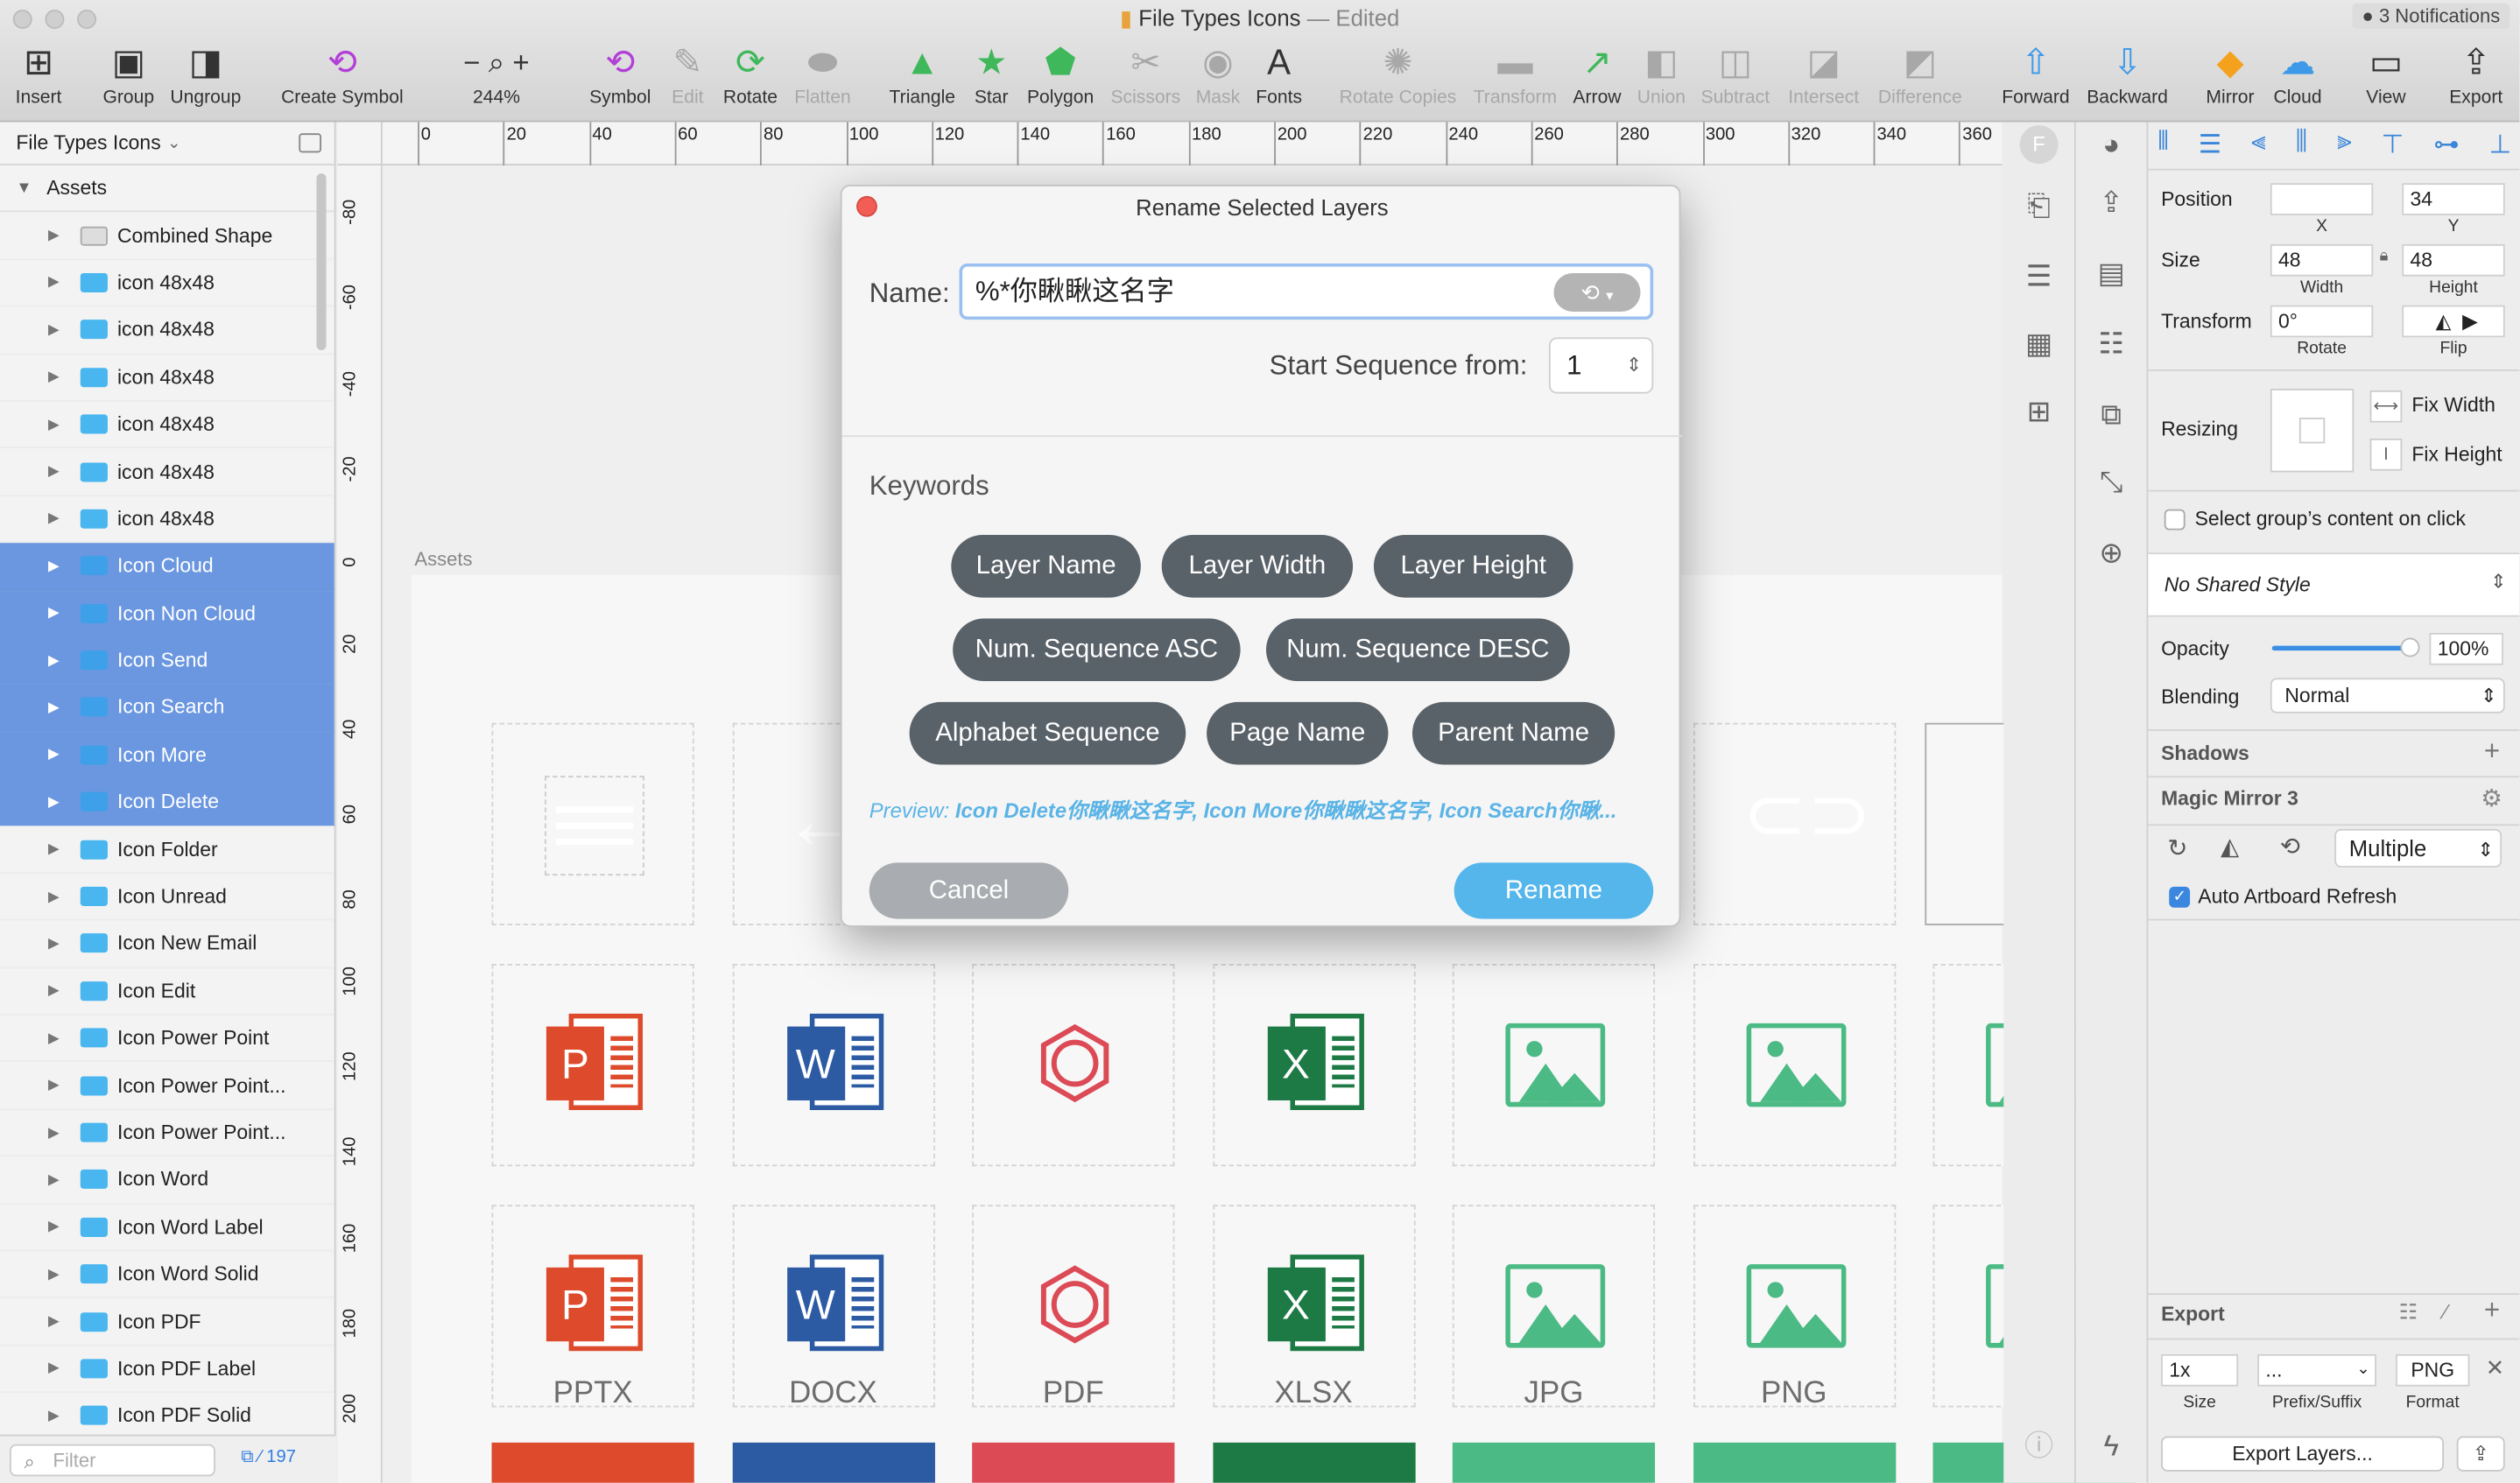 The height and width of the screenshot is (1483, 2520). What do you see at coordinates (2386, 406) in the screenshot?
I see `fix-width-toggle: ⟷` at bounding box center [2386, 406].